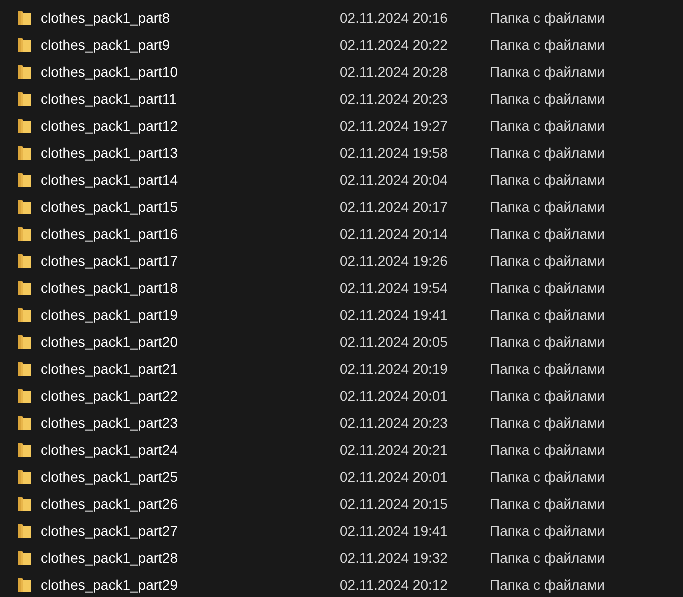  Describe the element at coordinates (109, 126) in the screenshot. I see `file-name: clothes_pack1_part12` at that location.